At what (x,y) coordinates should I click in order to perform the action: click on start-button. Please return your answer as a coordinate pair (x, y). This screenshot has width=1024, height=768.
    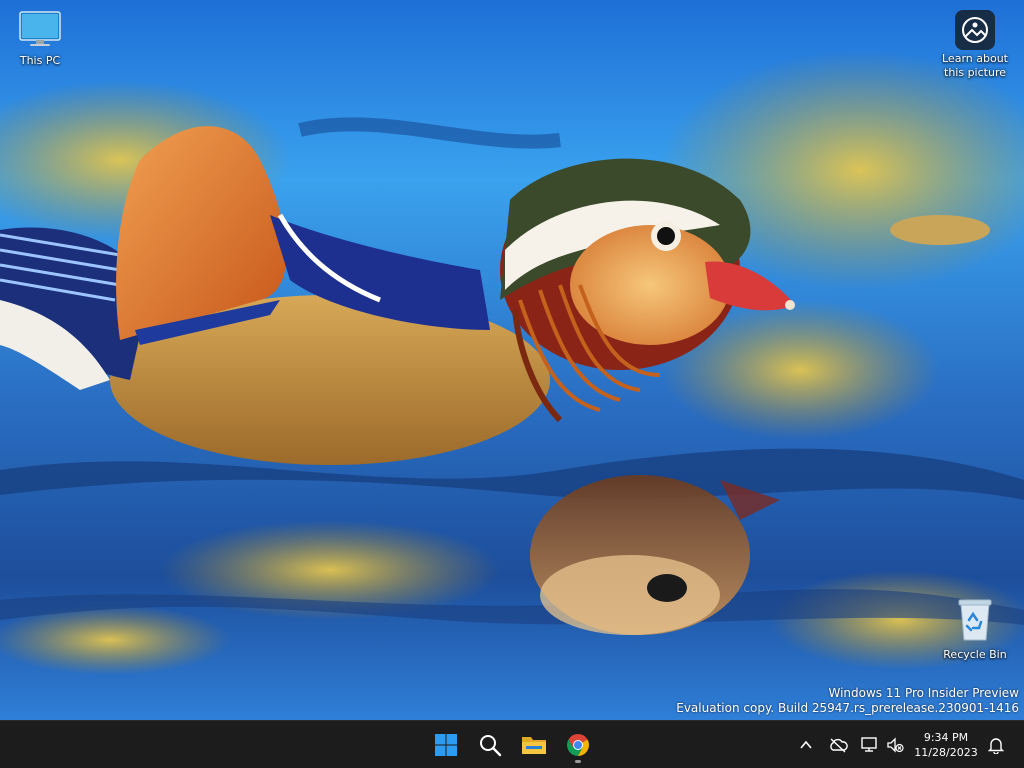
    Looking at the image, I should click on (446, 745).